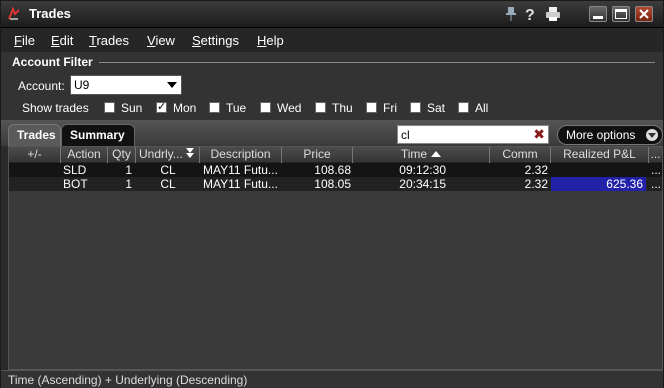  Describe the element at coordinates (52, 62) in the screenshot. I see `filter-title: Account Filter` at that location.